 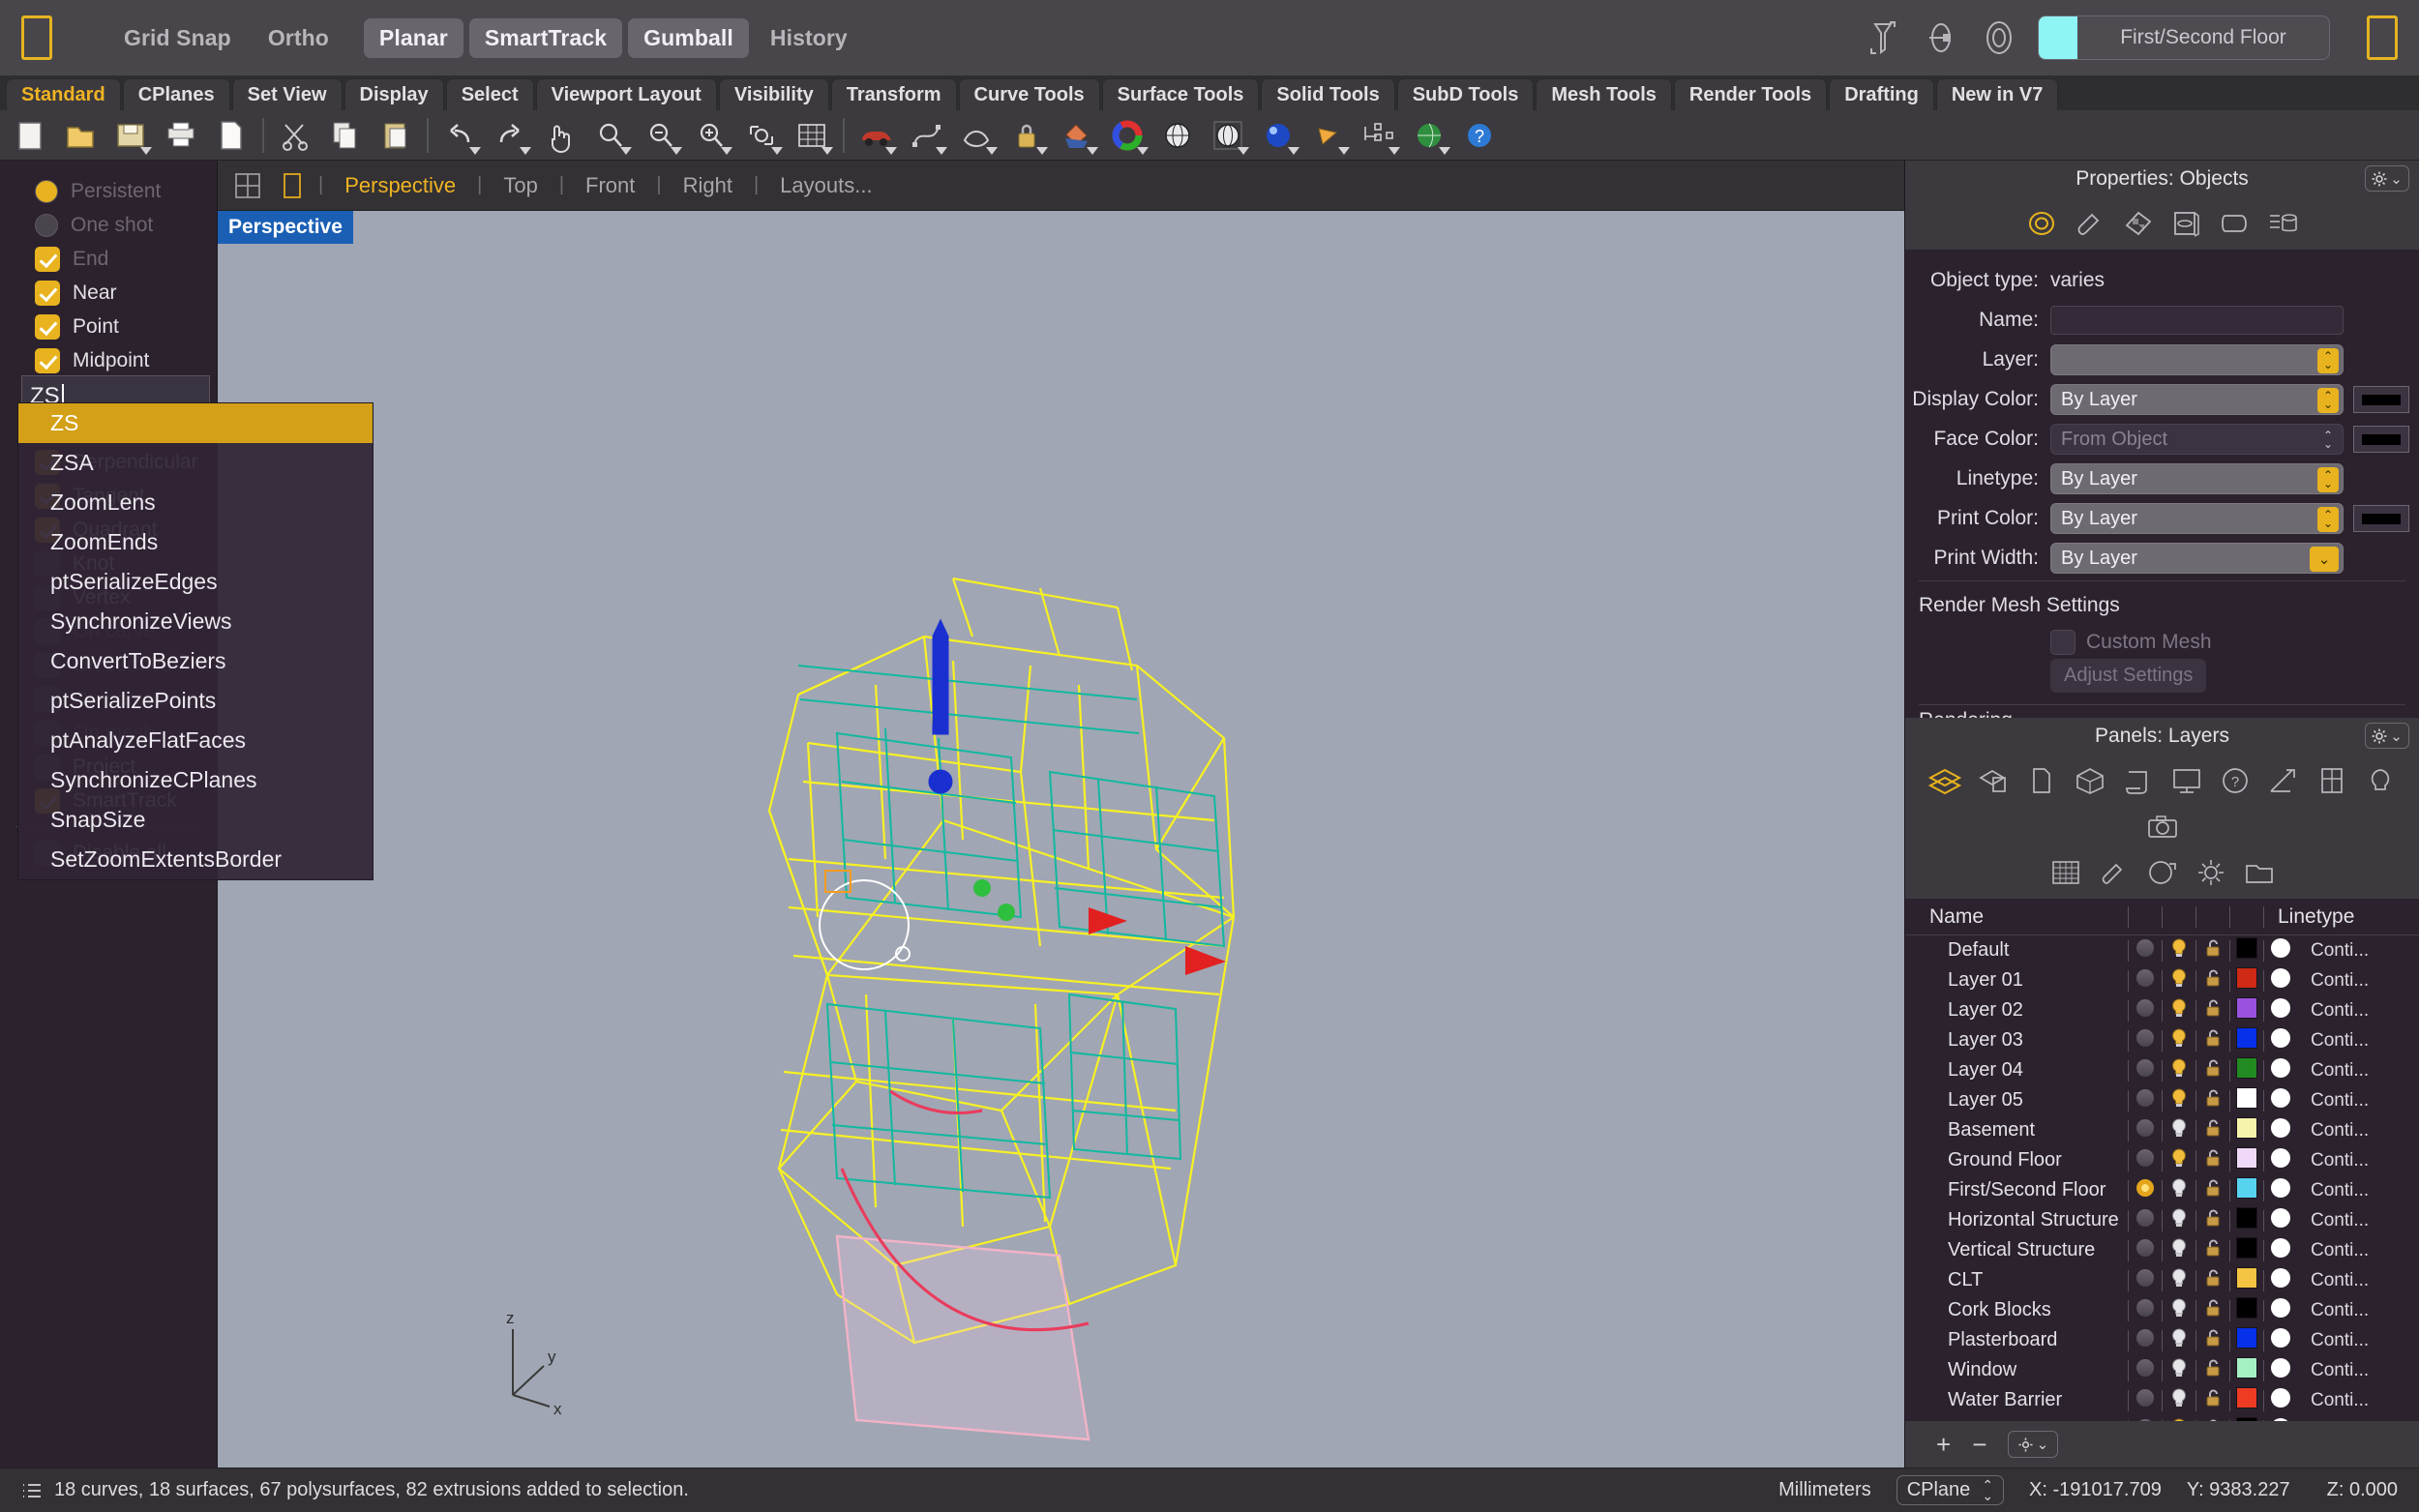 What do you see at coordinates (1228, 136) in the screenshot?
I see `rendered-mesh-icon` at bounding box center [1228, 136].